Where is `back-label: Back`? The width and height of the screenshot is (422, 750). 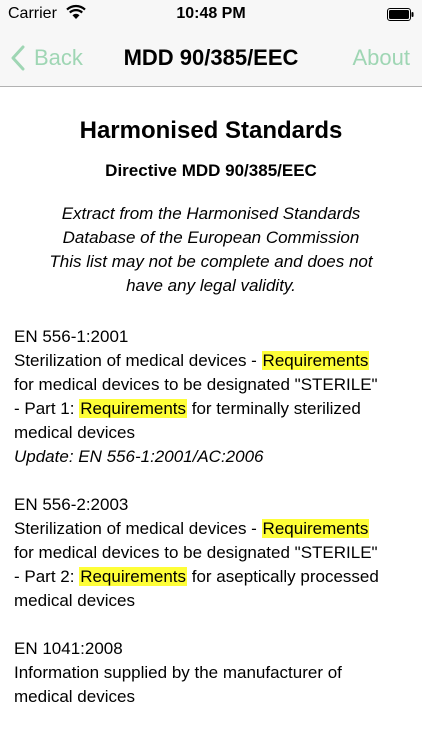
back-label: Back is located at coordinates (58, 57).